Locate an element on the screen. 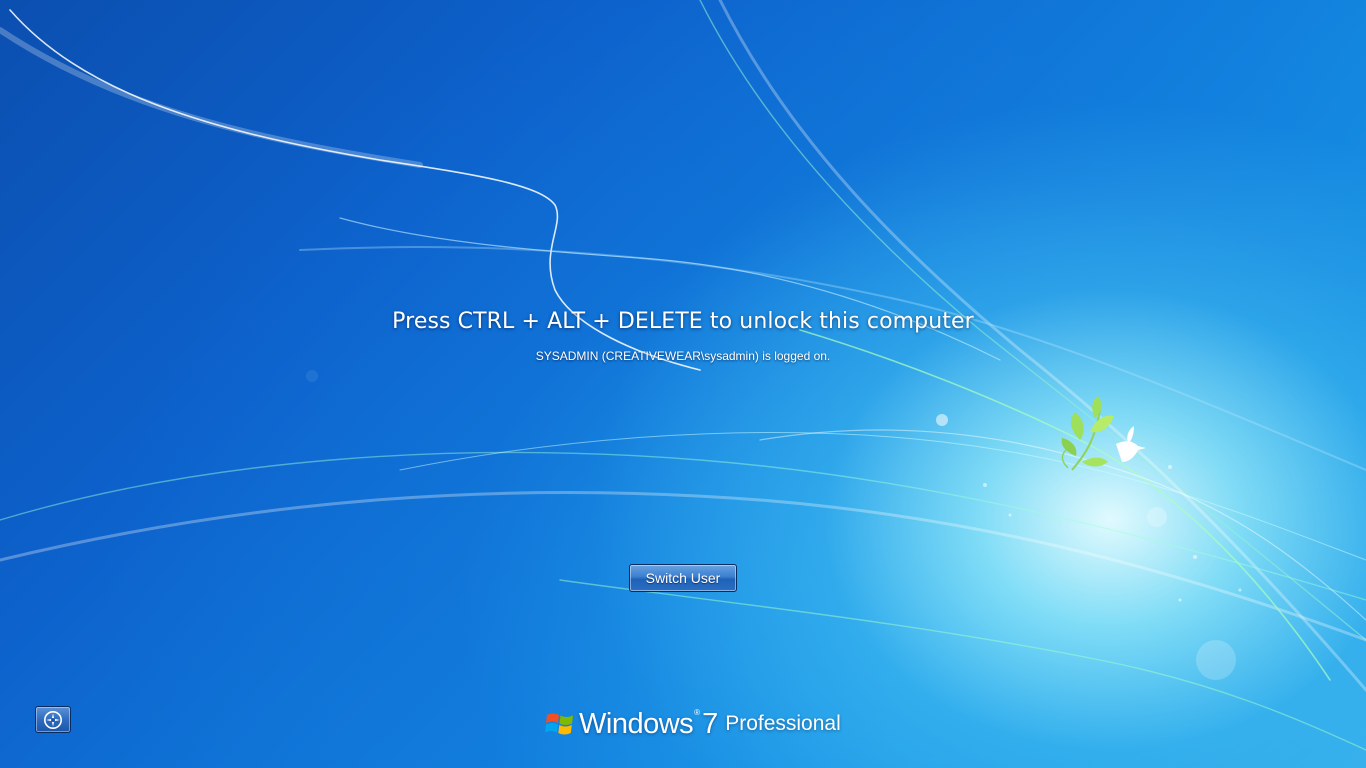 The width and height of the screenshot is (1366, 768). windows-flag-icon is located at coordinates (559, 724).